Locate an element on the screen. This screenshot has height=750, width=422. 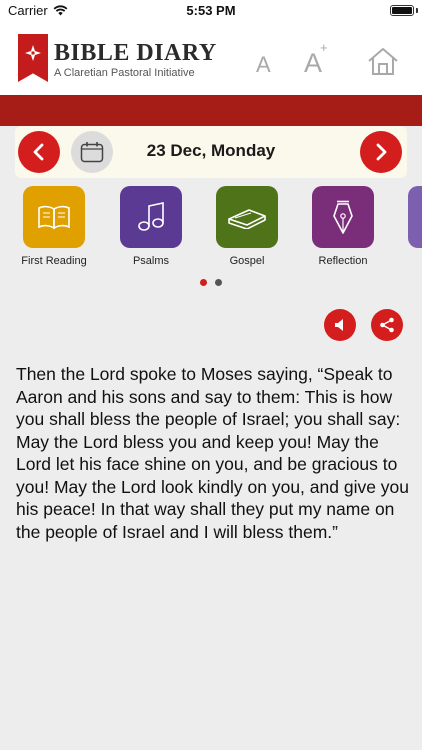
chevron-right-icon is located at coordinates (381, 152).